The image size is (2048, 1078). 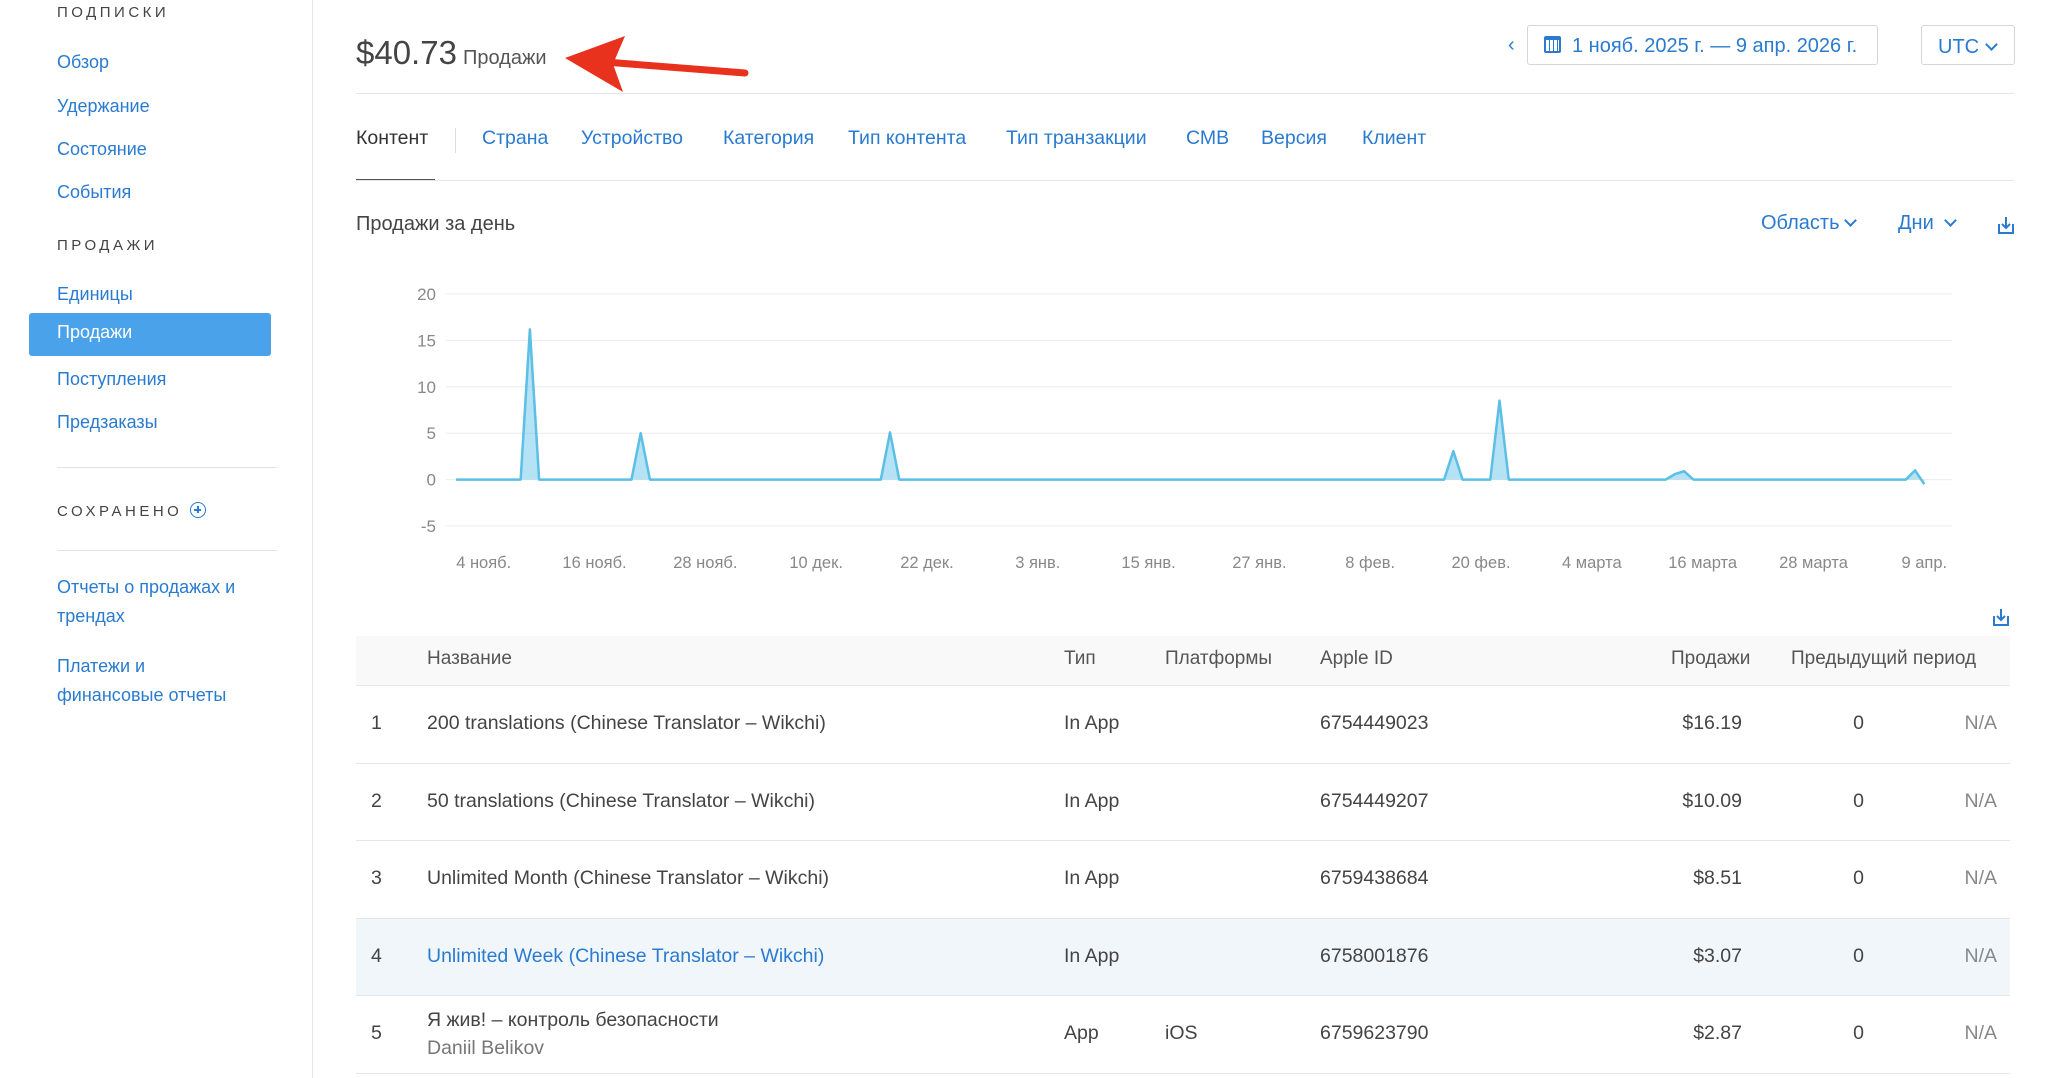 I want to click on x-tick-label: 8 фев., so click(x=1370, y=563).